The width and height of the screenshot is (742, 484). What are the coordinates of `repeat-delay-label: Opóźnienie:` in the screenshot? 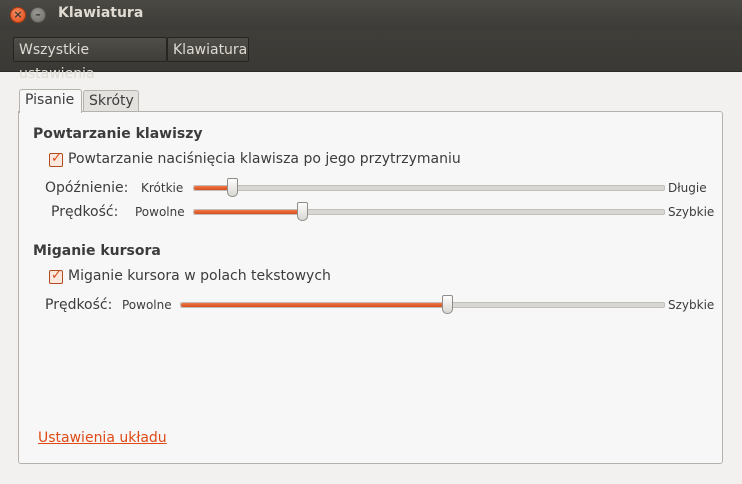 It's located at (87, 188).